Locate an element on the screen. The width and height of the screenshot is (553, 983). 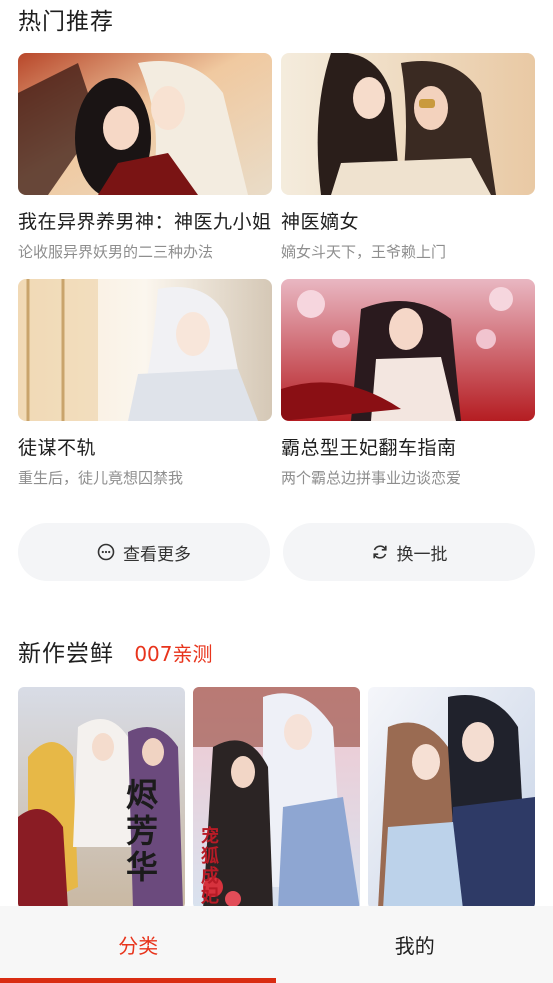
new-cover-1-text: 烬芳华 is located at coordinates (142, 831).